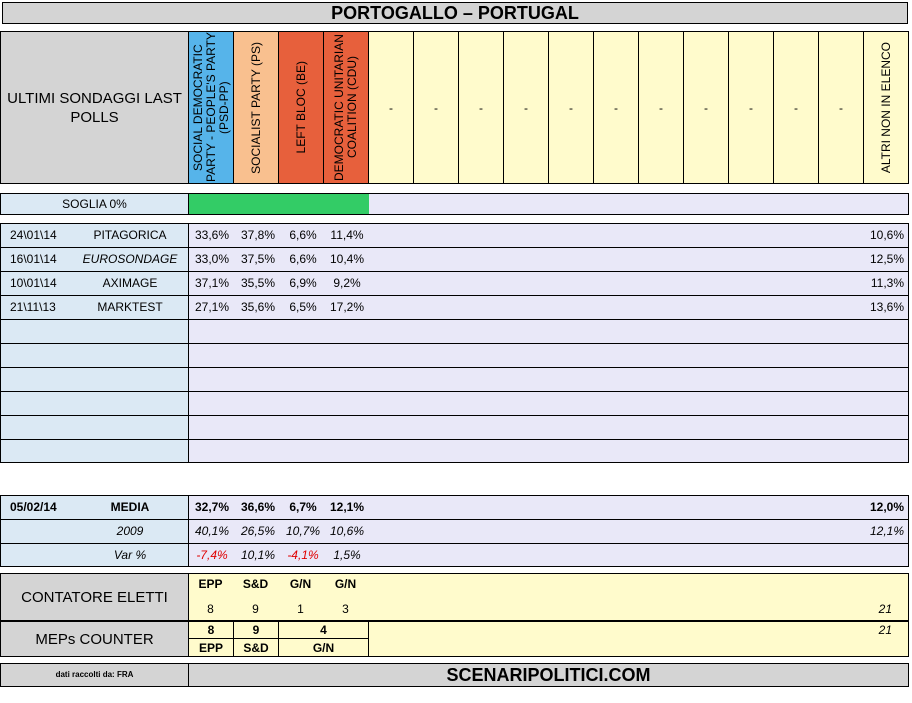  I want to click on poll-date: 16\01\14, so click(33, 259).